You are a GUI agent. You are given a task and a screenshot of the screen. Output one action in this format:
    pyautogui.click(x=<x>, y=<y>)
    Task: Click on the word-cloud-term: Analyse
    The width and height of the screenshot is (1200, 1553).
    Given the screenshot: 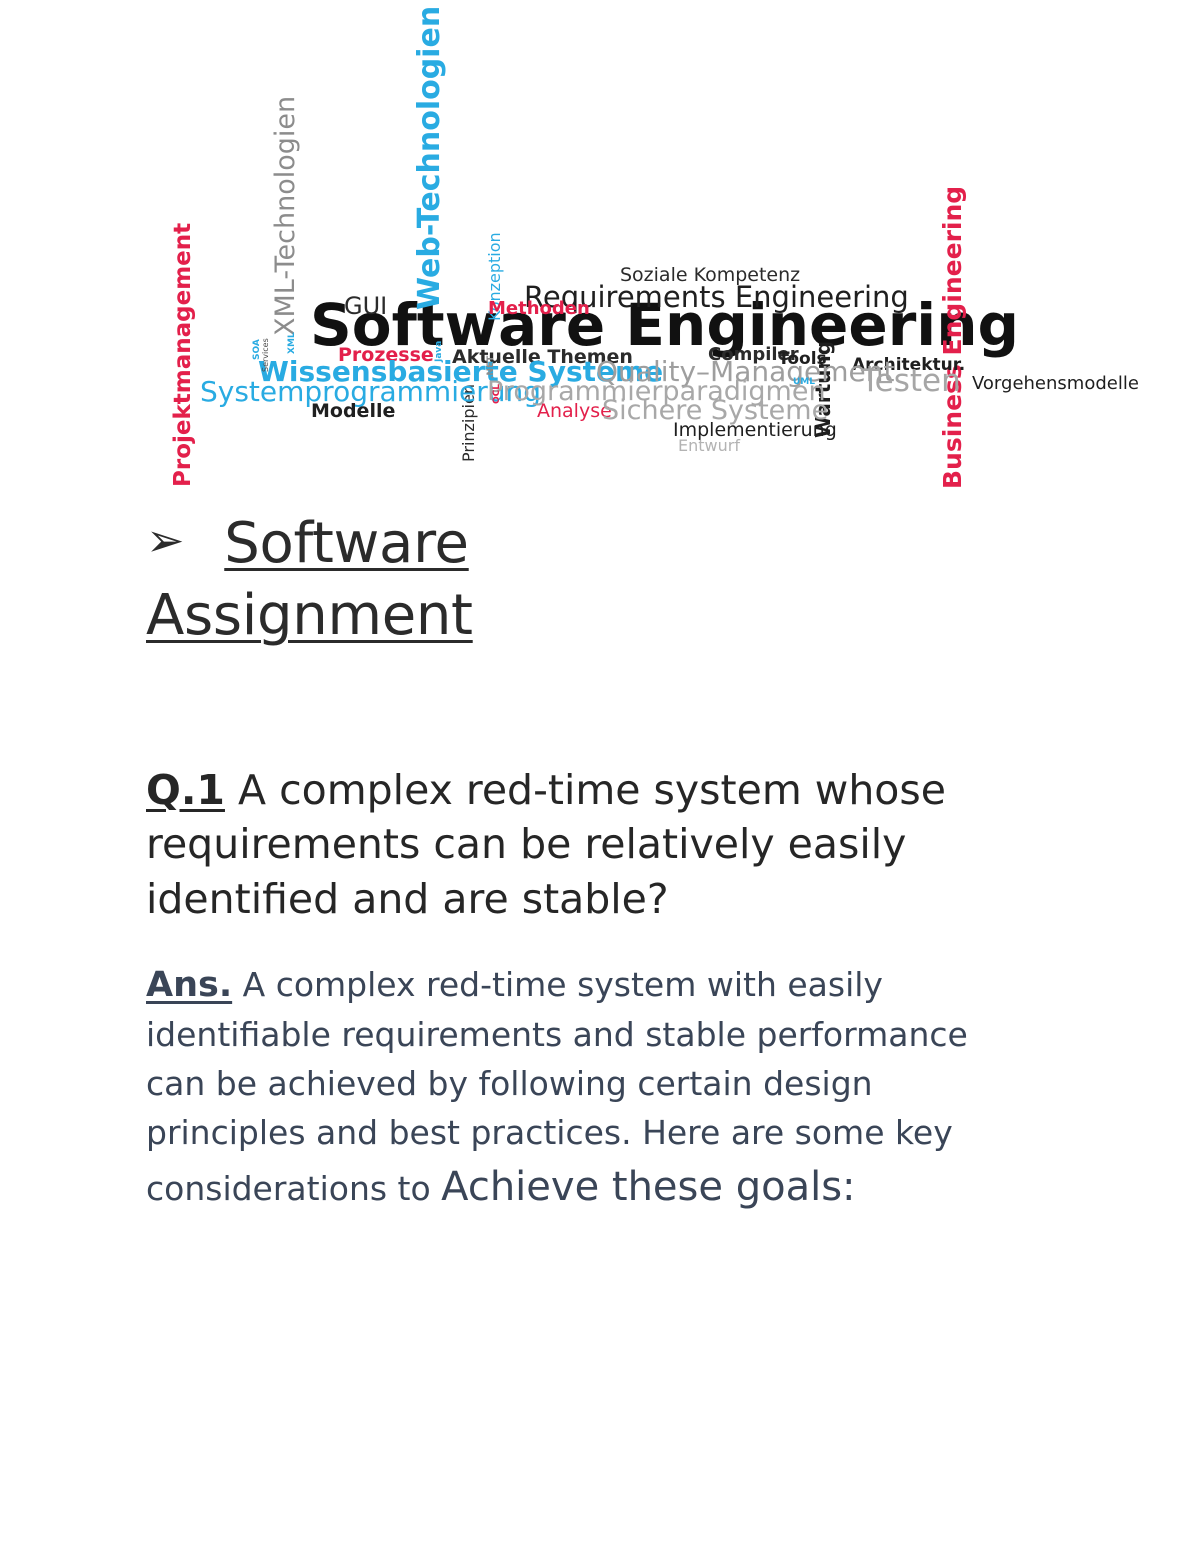 What is the action you would take?
    pyautogui.click(x=574, y=411)
    